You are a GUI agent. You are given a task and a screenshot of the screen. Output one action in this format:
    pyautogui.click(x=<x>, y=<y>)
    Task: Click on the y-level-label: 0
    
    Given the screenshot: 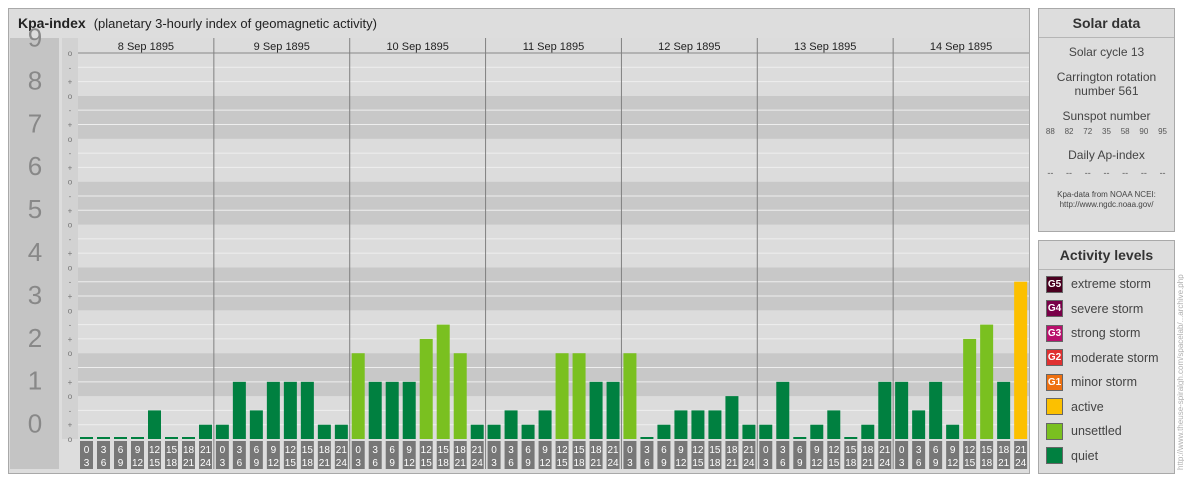 What is the action you would take?
    pyautogui.click(x=35, y=424)
    